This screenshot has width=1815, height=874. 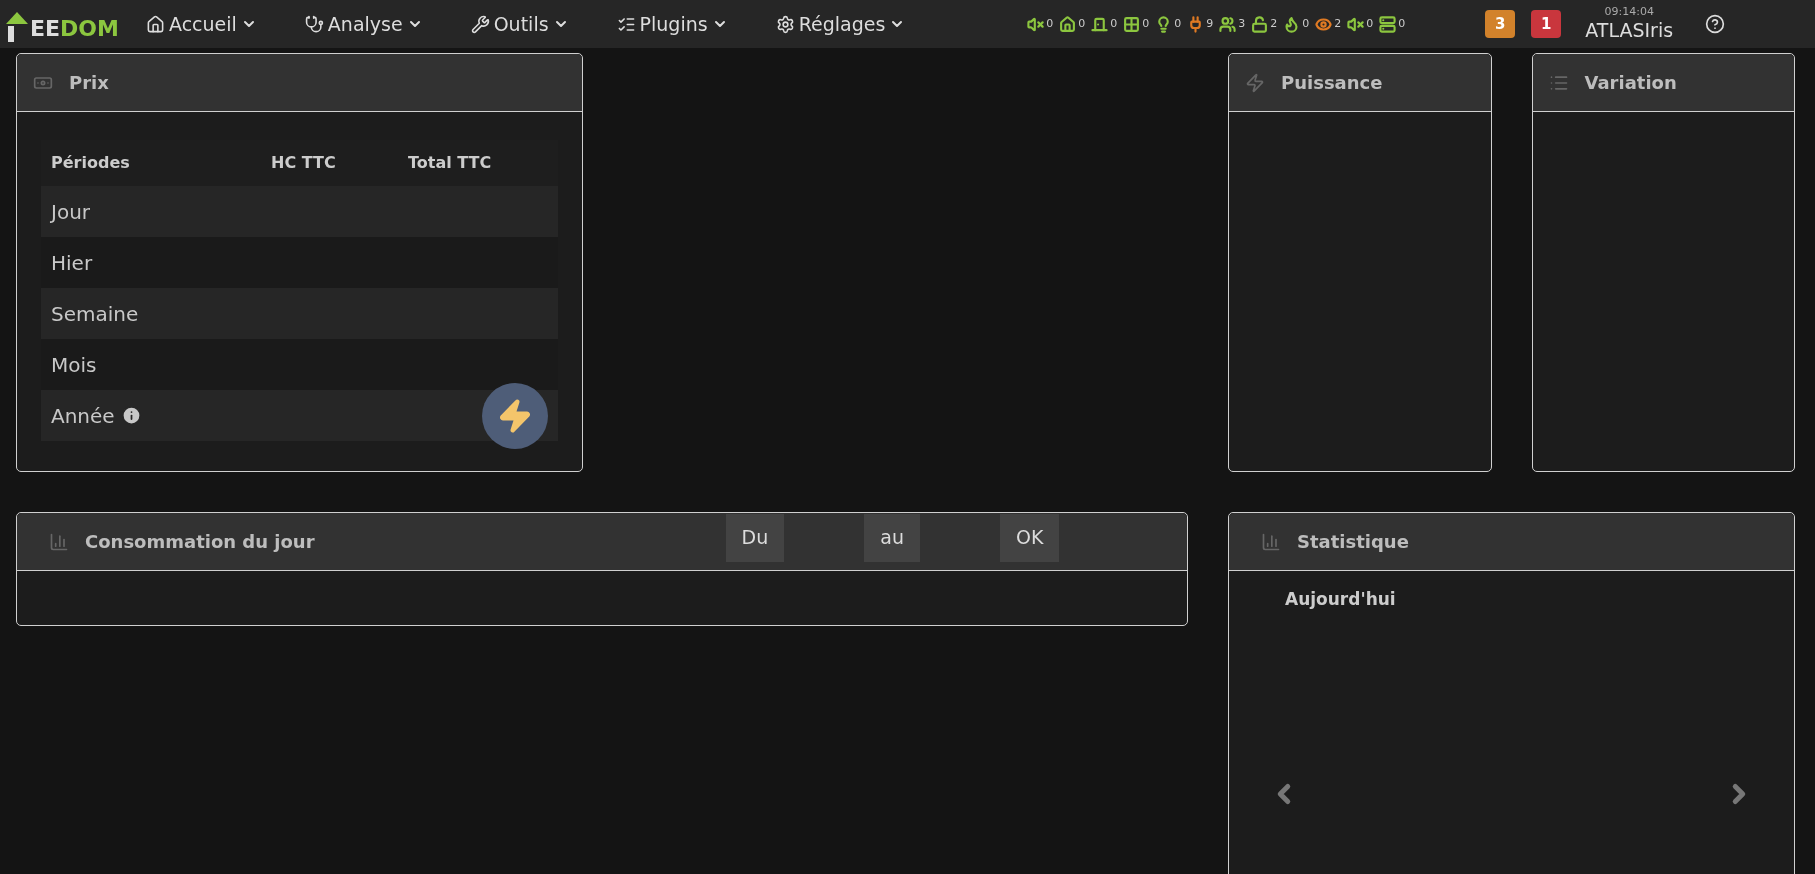 I want to click on stethoscope-icon, so click(x=314, y=24).